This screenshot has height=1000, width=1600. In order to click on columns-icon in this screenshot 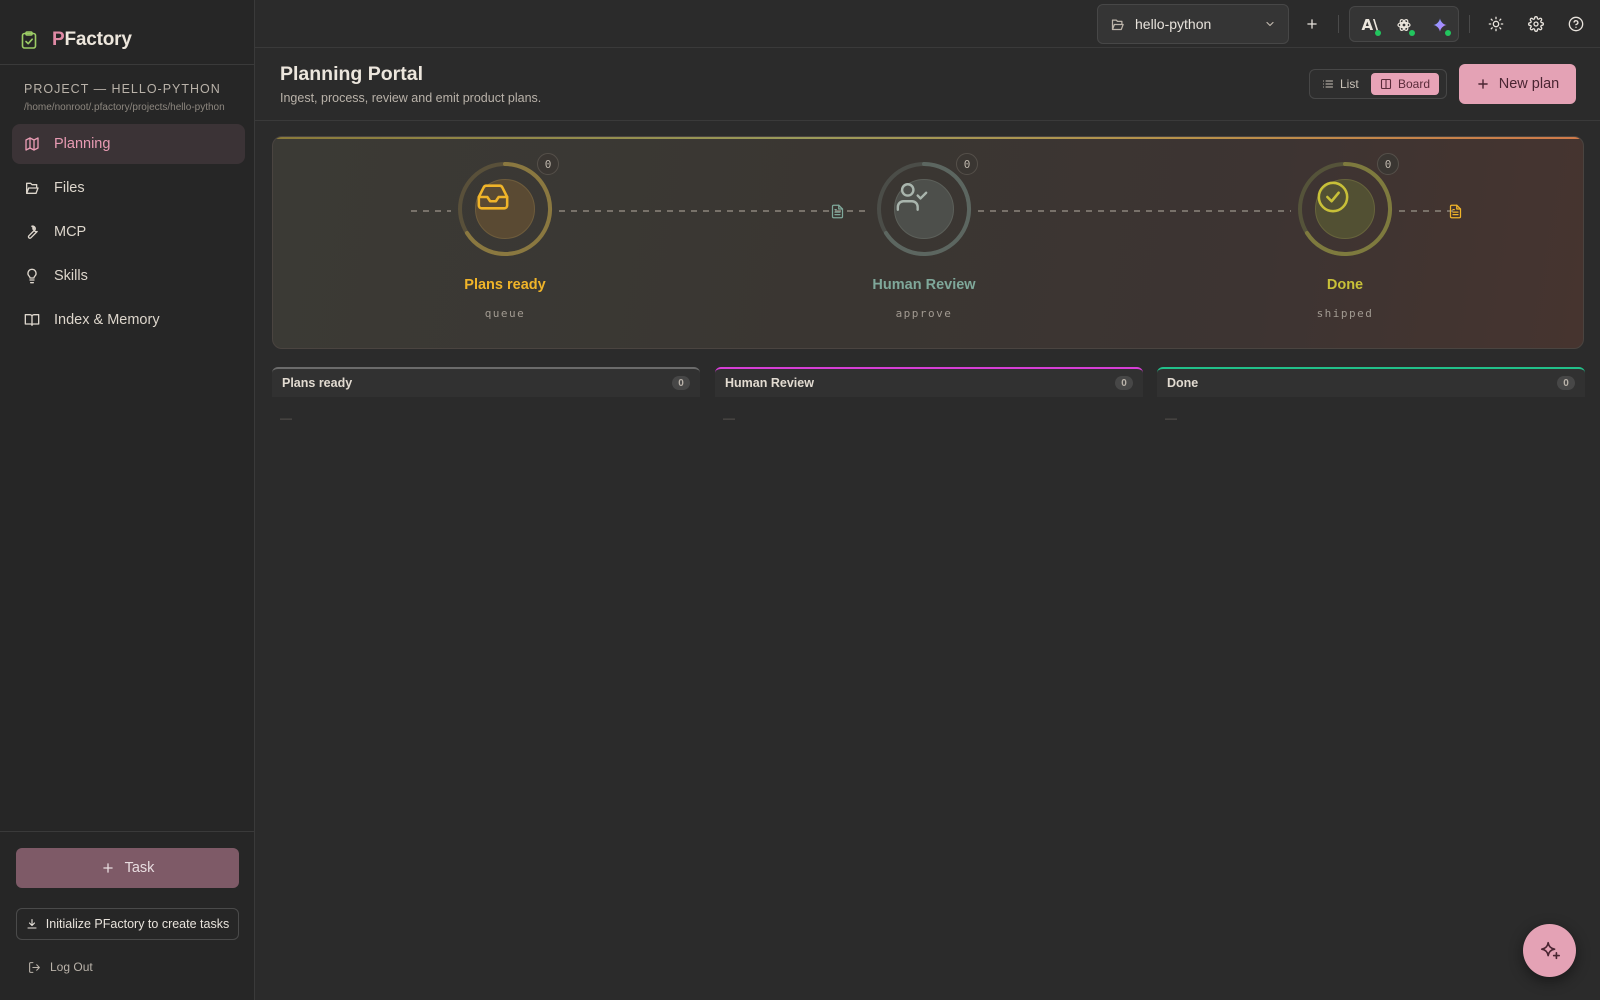, I will do `click(1386, 84)`.